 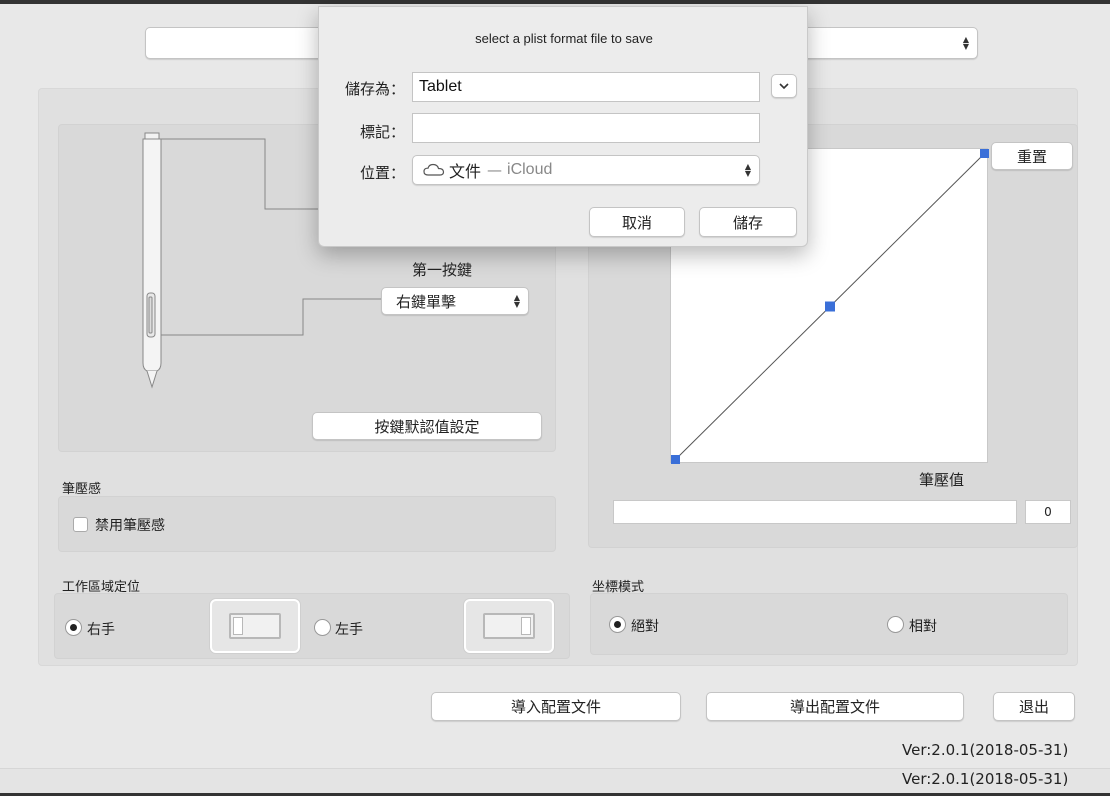 What do you see at coordinates (427, 426) in the screenshot?
I see `default-key-settings-button: 按鍵默認值設定` at bounding box center [427, 426].